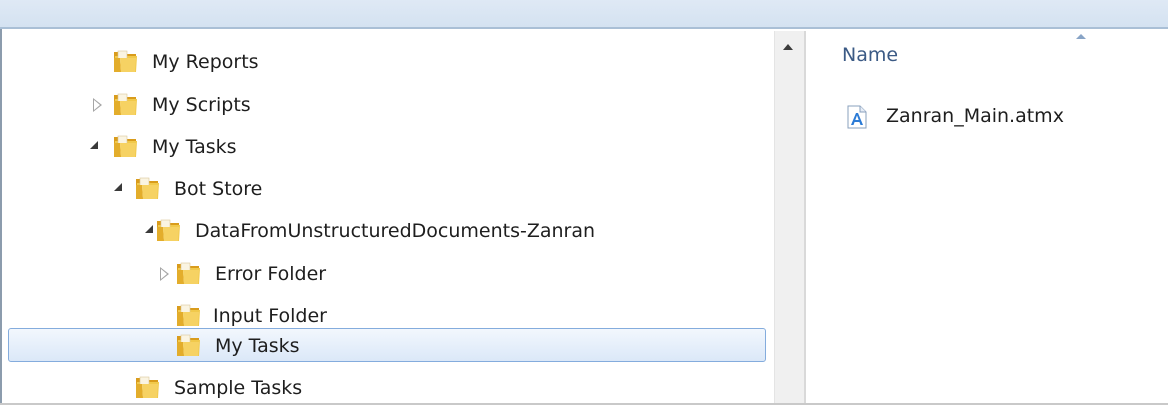 Image resolution: width=1168 pixels, height=405 pixels. Describe the element at coordinates (388, 274) in the screenshot. I see `tree-item-error-folder: Error Folder` at that location.